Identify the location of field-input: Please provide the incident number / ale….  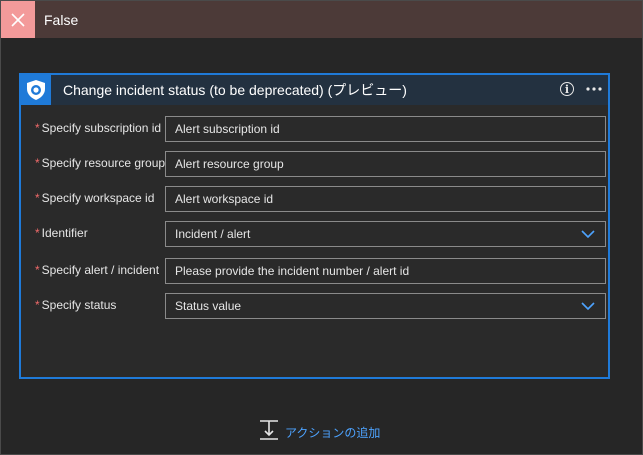
(385, 271).